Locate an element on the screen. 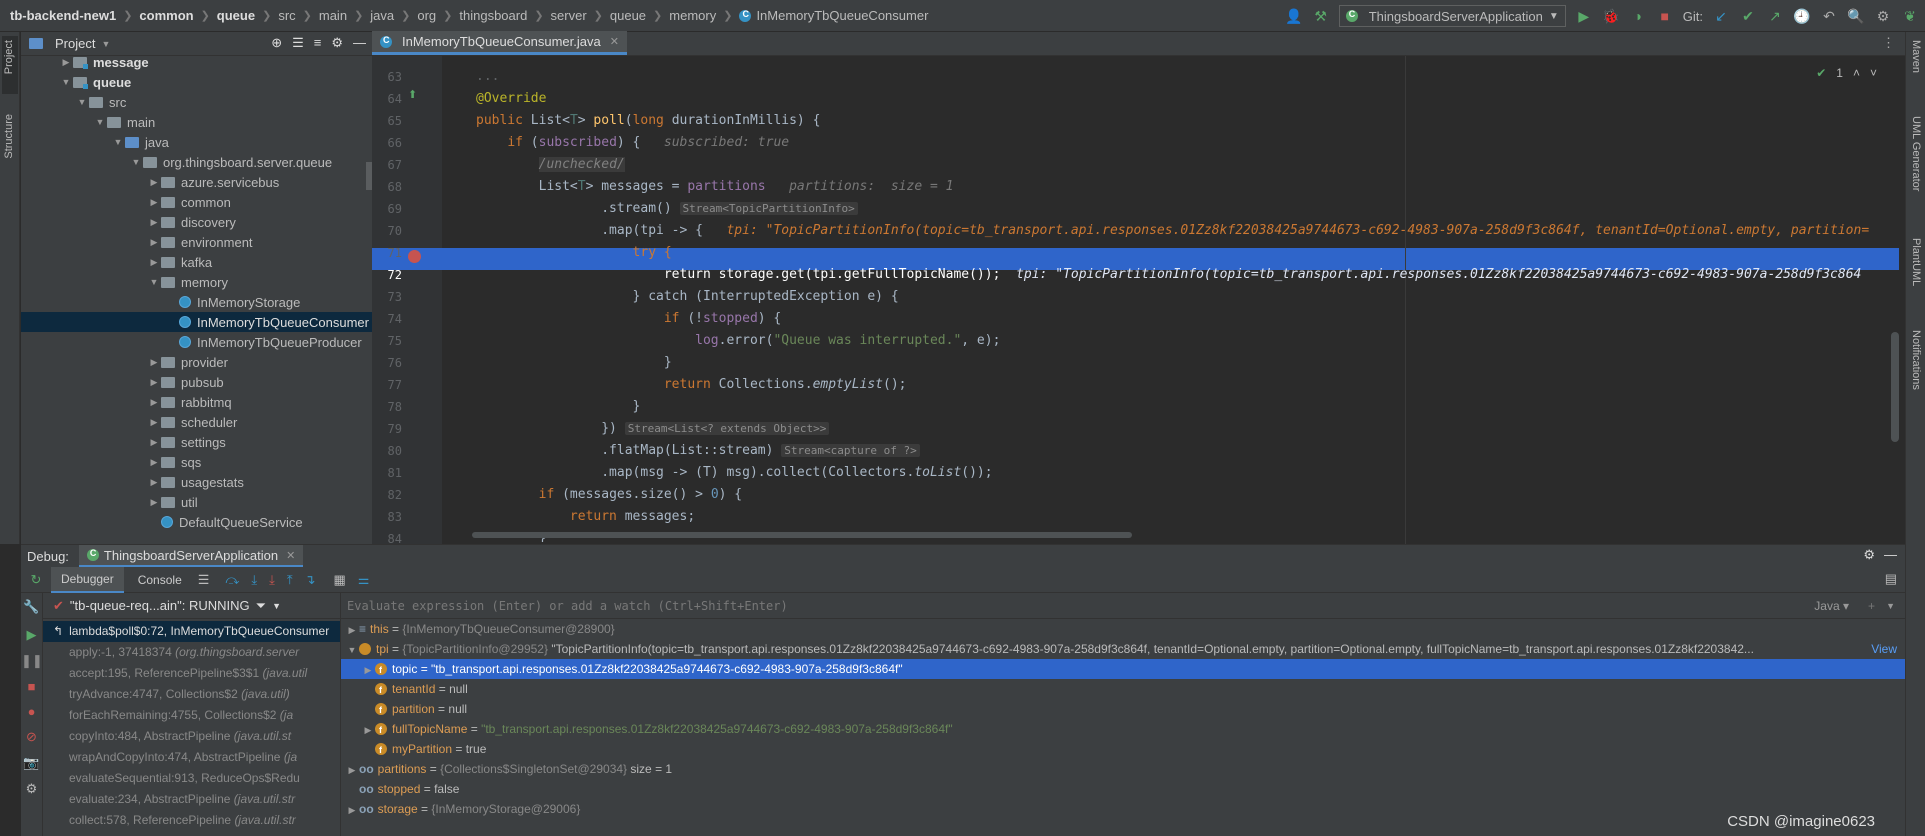 This screenshot has height=836, width=1925. tab-console: Console is located at coordinates (160, 580).